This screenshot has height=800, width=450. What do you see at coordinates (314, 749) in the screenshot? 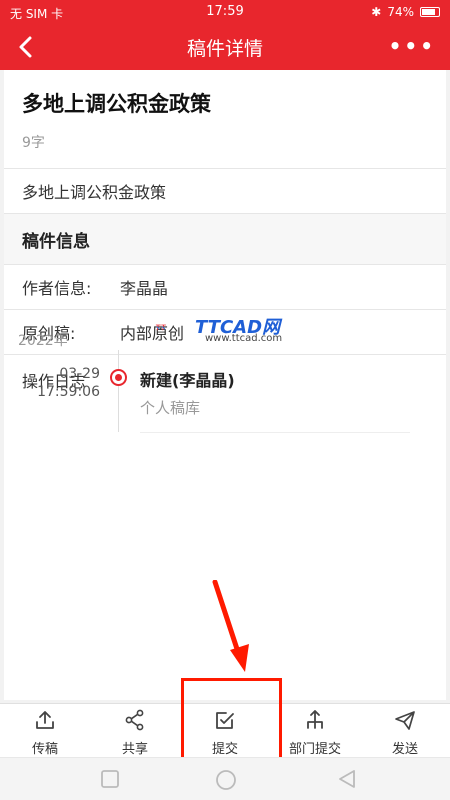
I see `tab-department-submit-label: 部门提交` at bounding box center [314, 749].